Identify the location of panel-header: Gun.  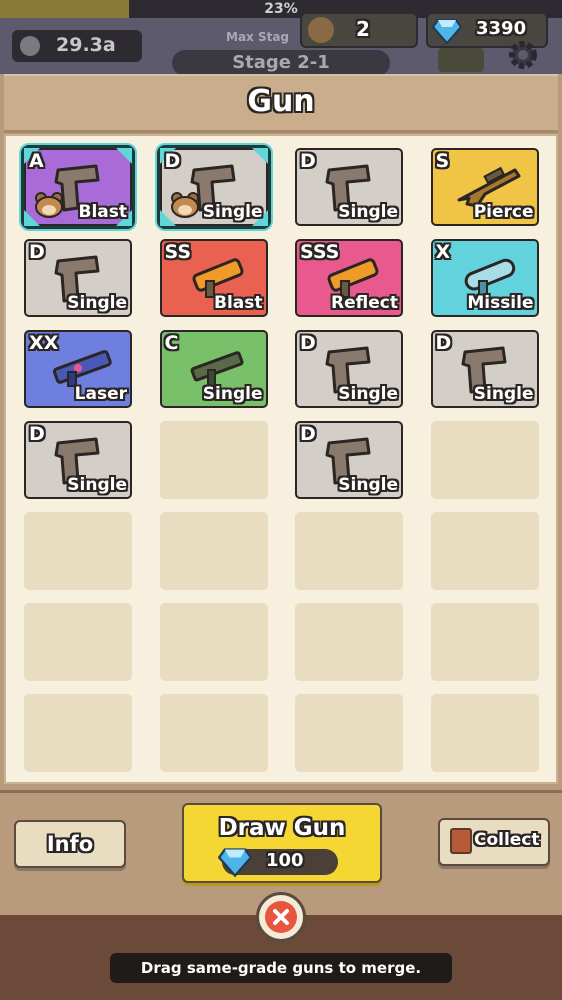
(281, 103).